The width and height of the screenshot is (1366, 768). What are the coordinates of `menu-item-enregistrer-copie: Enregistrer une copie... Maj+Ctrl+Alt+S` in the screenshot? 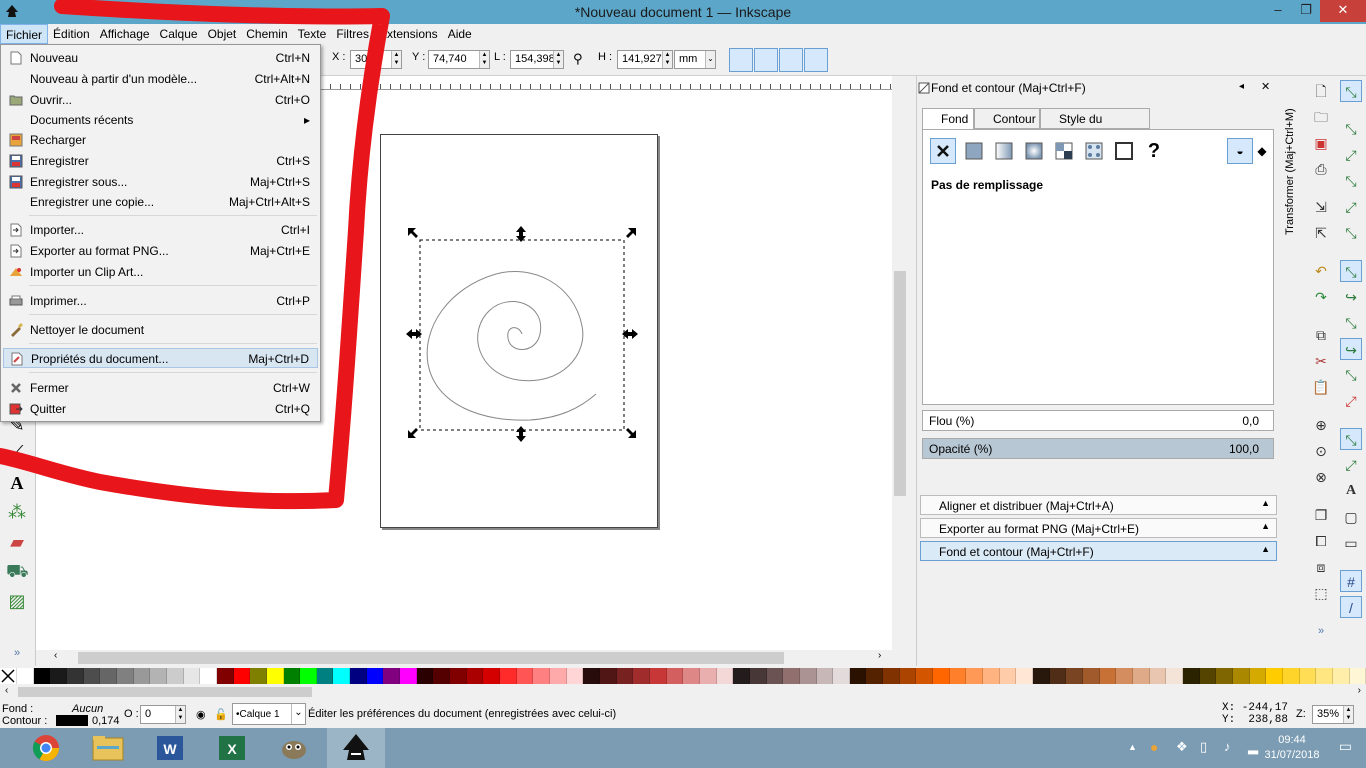 It's located at (160, 202).